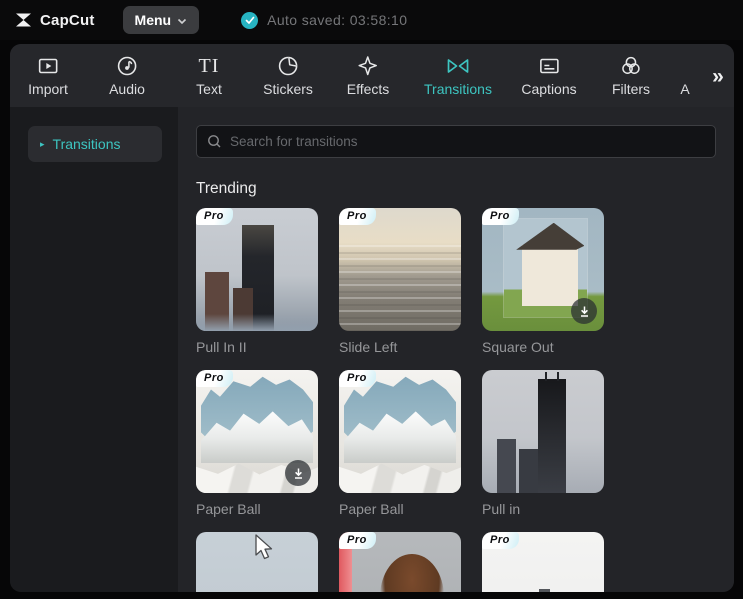  I want to click on audio-icon, so click(127, 66).